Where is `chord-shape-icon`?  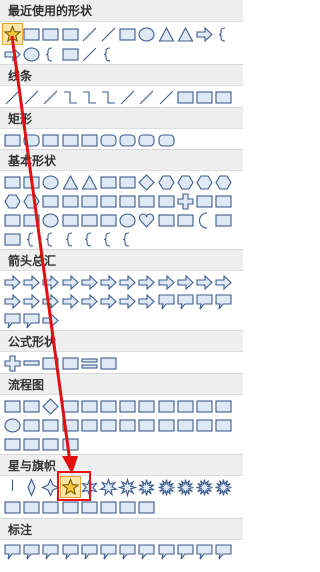 chord-shape-icon is located at coordinates (70, 201).